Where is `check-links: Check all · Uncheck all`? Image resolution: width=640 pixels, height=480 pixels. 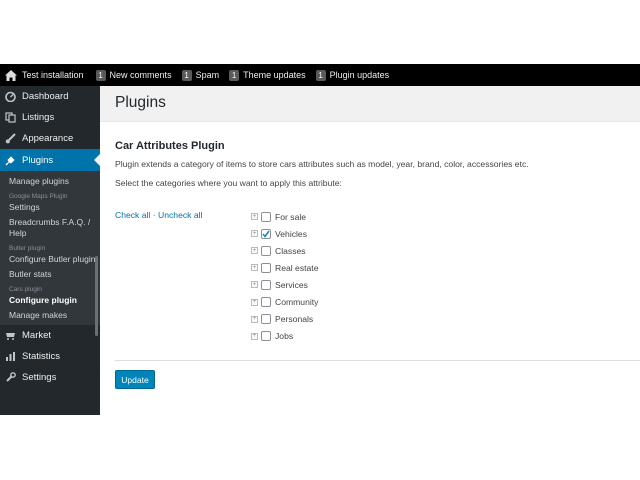
check-links: Check all · Uncheck all is located at coordinates (158, 215).